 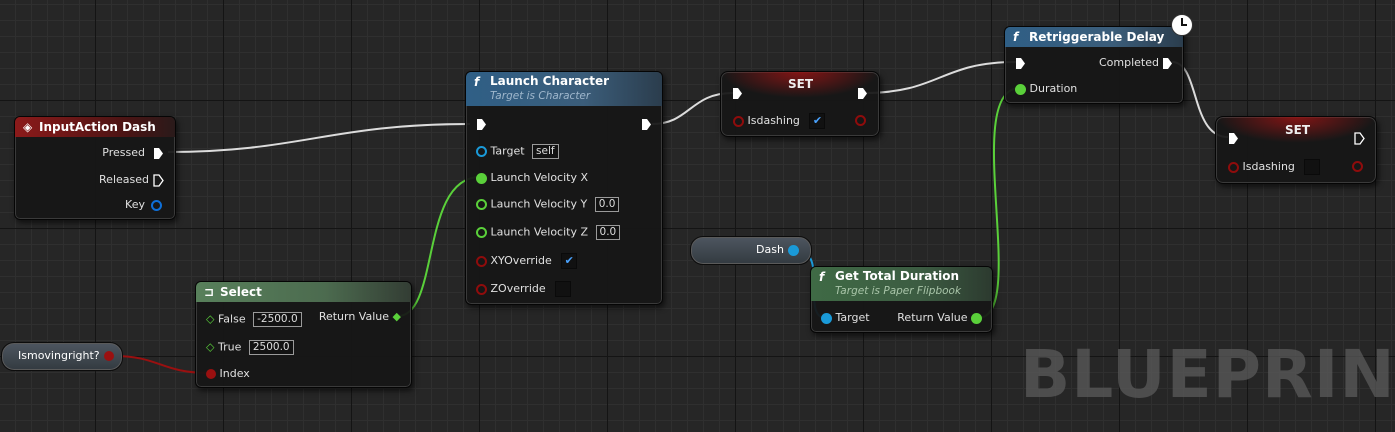 What do you see at coordinates (241, 292) in the screenshot?
I see `select-title: Select` at bounding box center [241, 292].